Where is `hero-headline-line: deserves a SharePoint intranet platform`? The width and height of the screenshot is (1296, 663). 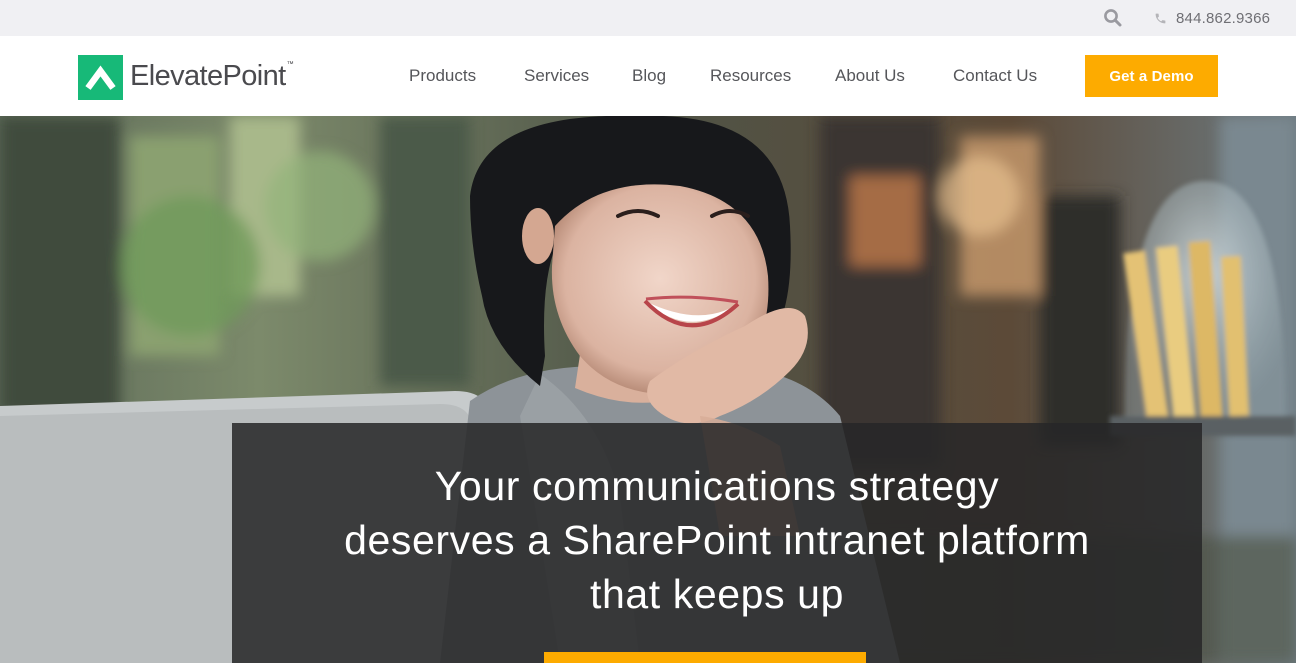 hero-headline-line: deserves a SharePoint intranet platform is located at coordinates (717, 540).